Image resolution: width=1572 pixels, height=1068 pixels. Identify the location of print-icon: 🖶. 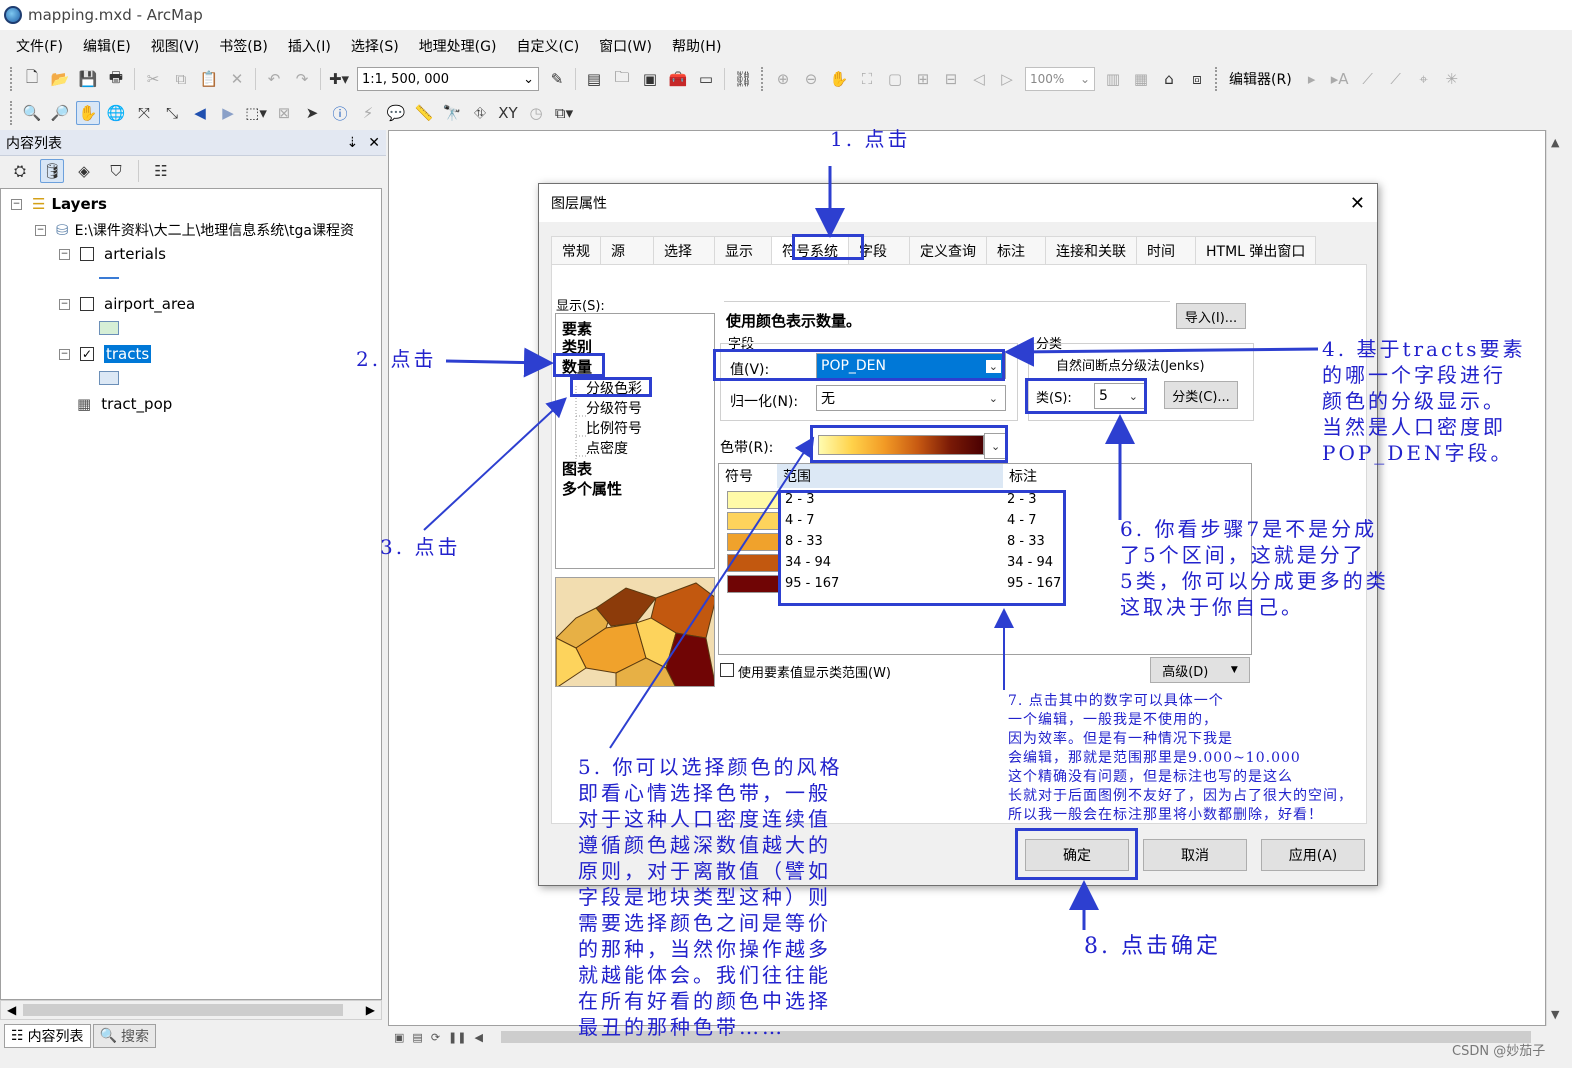
(116, 79).